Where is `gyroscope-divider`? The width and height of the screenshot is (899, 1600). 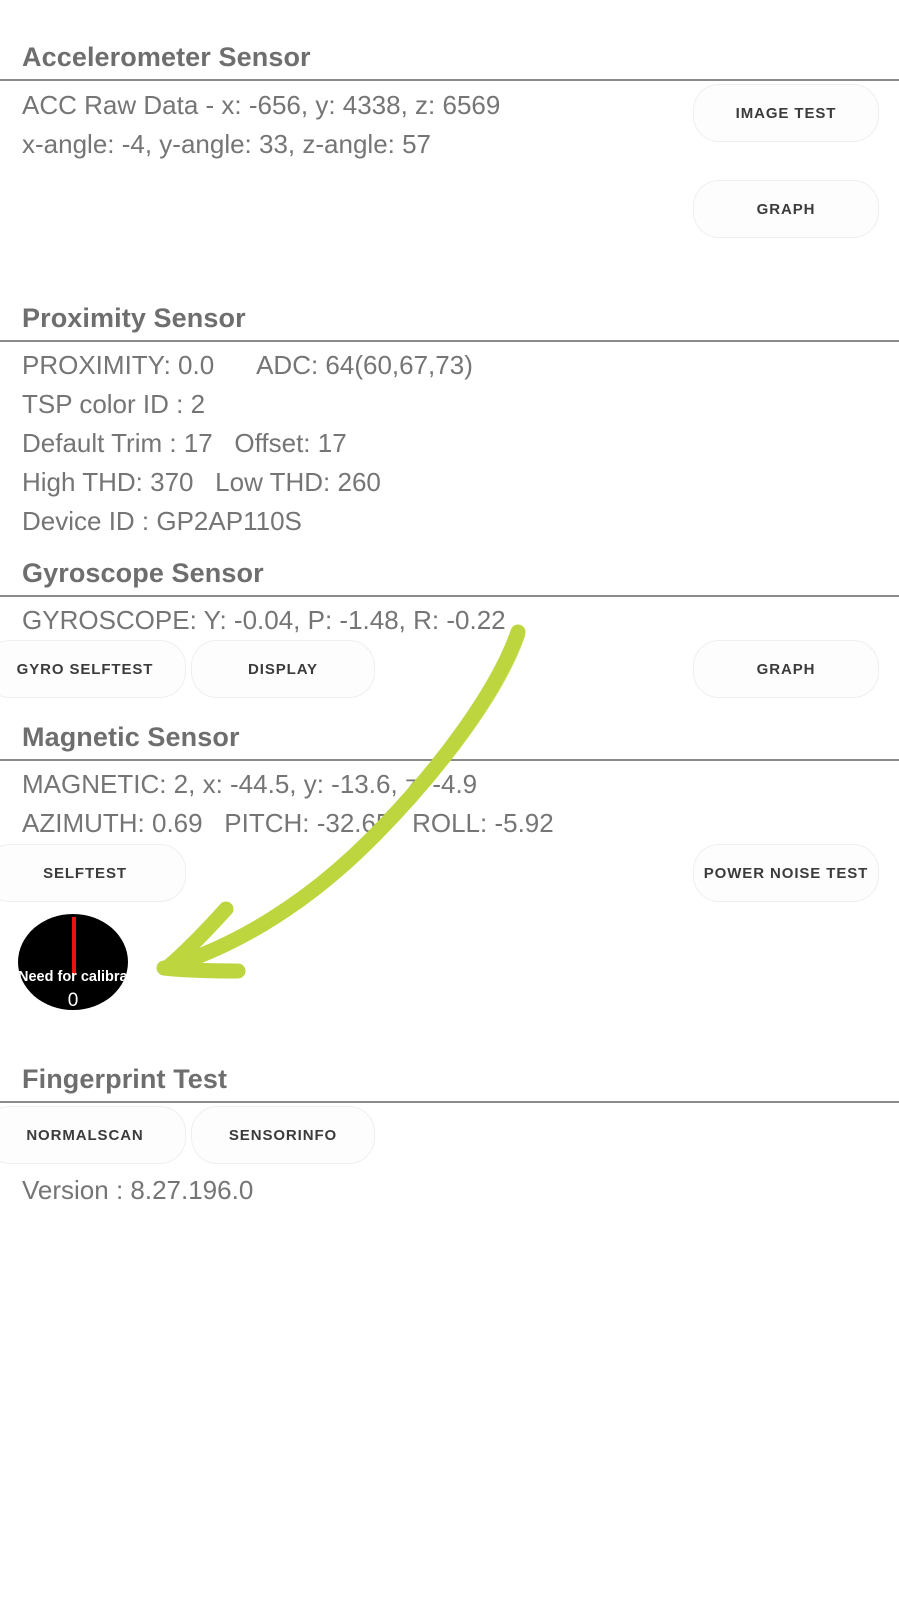
gyroscope-divider is located at coordinates (449, 596).